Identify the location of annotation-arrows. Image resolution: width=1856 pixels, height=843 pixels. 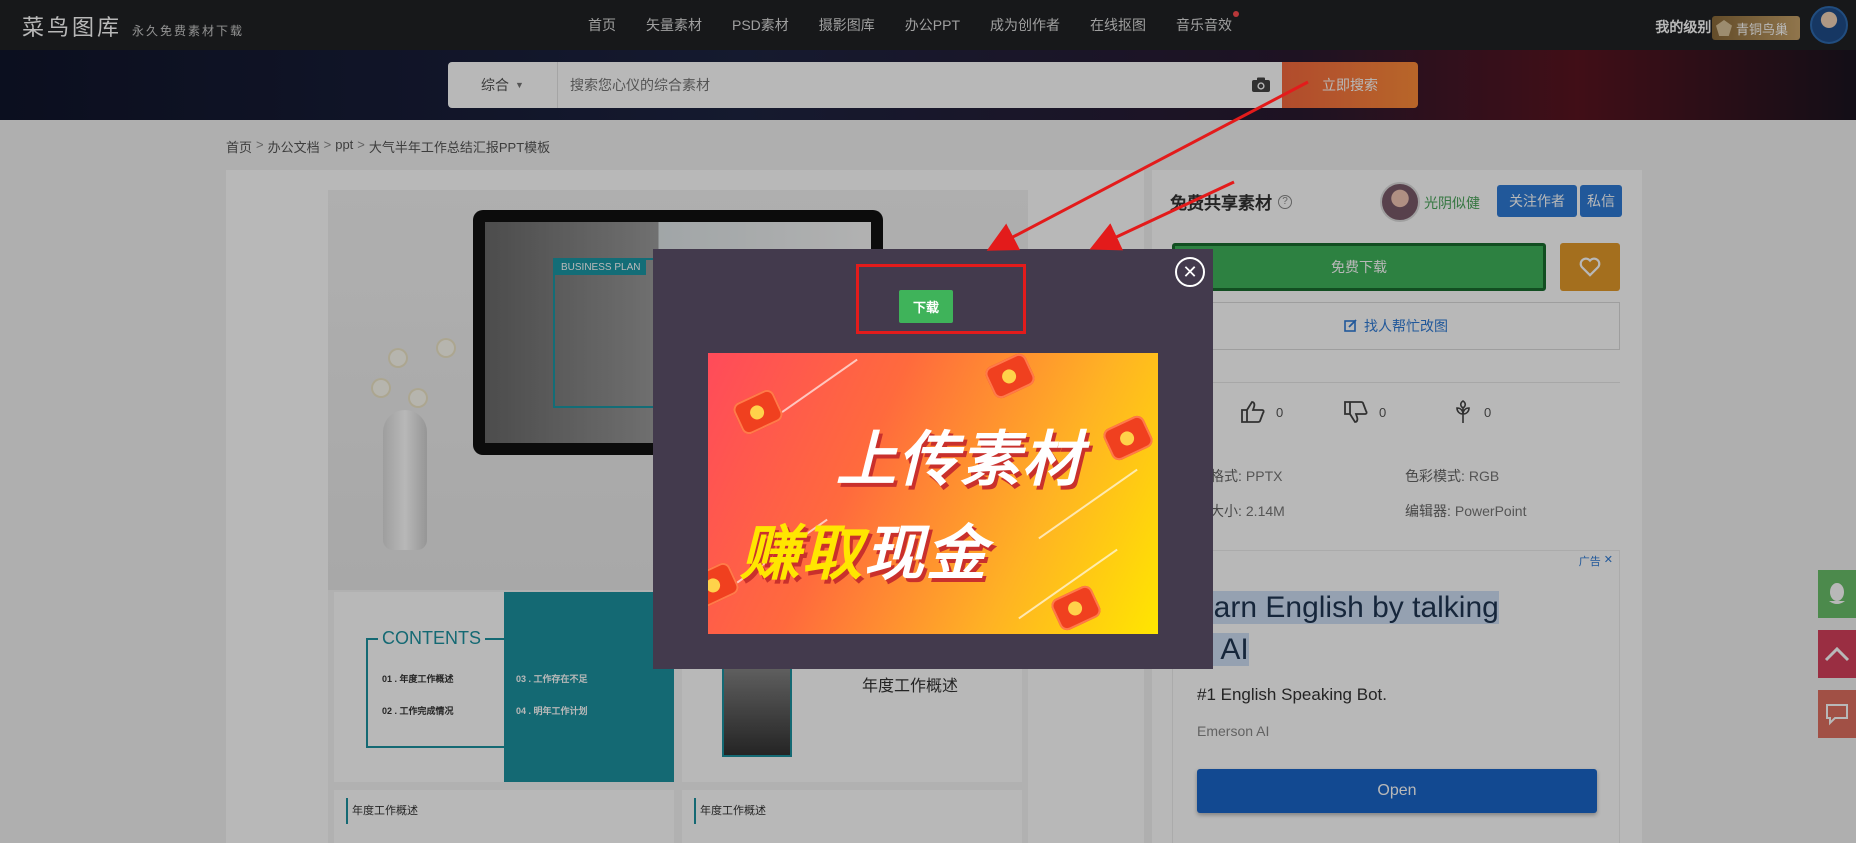
(1147, 165).